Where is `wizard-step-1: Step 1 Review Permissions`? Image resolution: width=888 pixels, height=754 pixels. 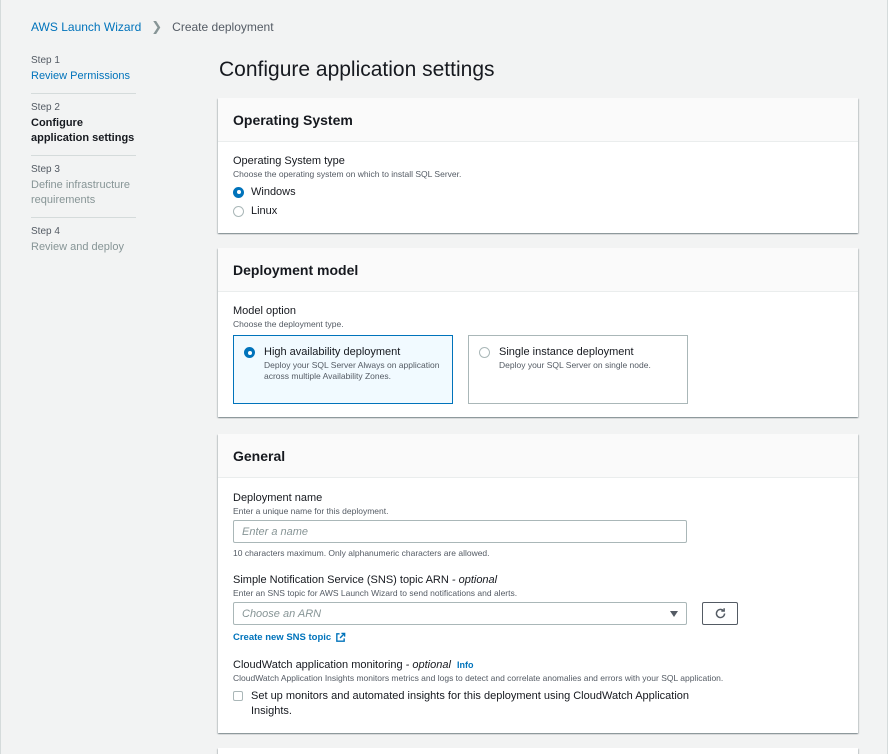 wizard-step-1: Step 1 Review Permissions is located at coordinates (83, 74).